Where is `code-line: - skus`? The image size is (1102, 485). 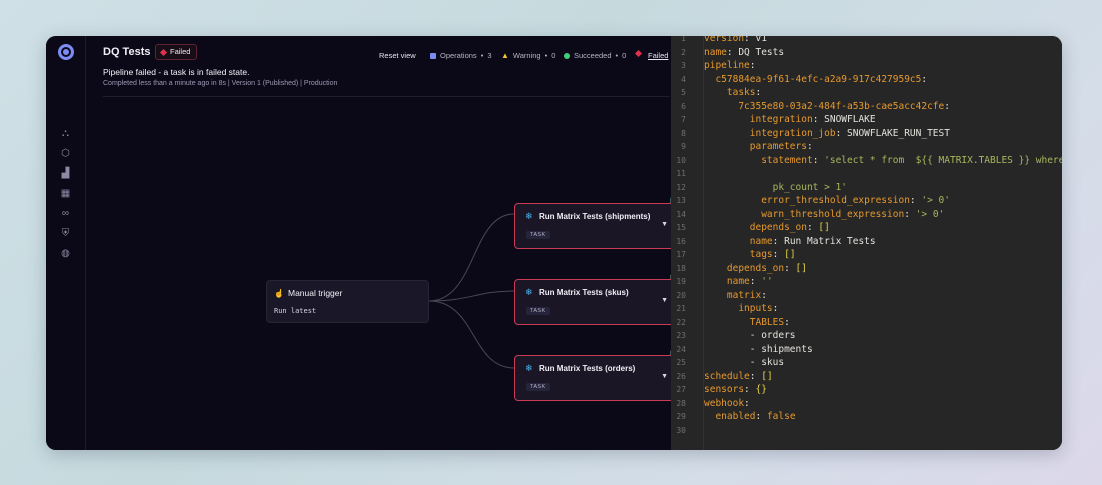 code-line: - skus is located at coordinates (744, 362).